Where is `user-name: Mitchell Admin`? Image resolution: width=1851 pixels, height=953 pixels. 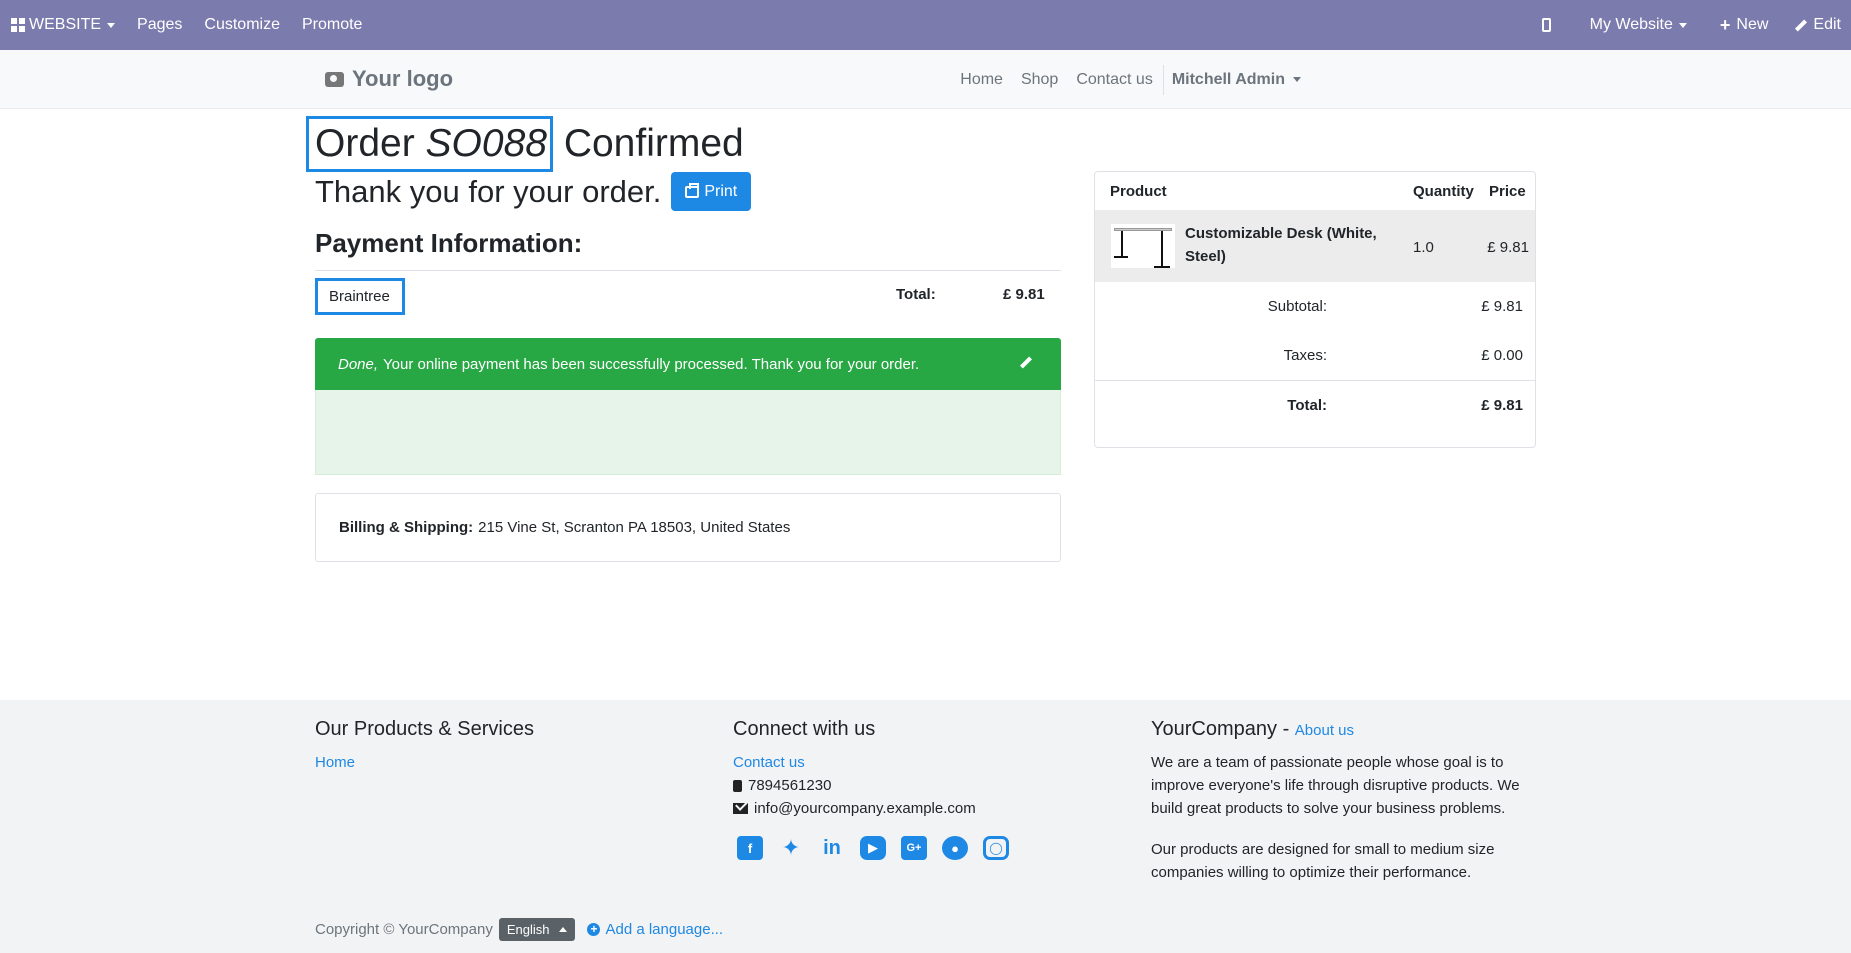
user-name: Mitchell Admin is located at coordinates (1228, 79).